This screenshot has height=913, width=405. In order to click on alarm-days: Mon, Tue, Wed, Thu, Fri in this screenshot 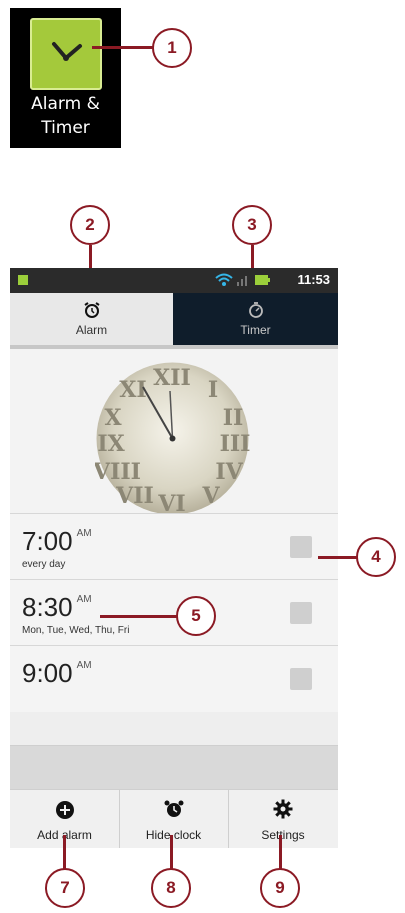, I will do `click(76, 630)`.